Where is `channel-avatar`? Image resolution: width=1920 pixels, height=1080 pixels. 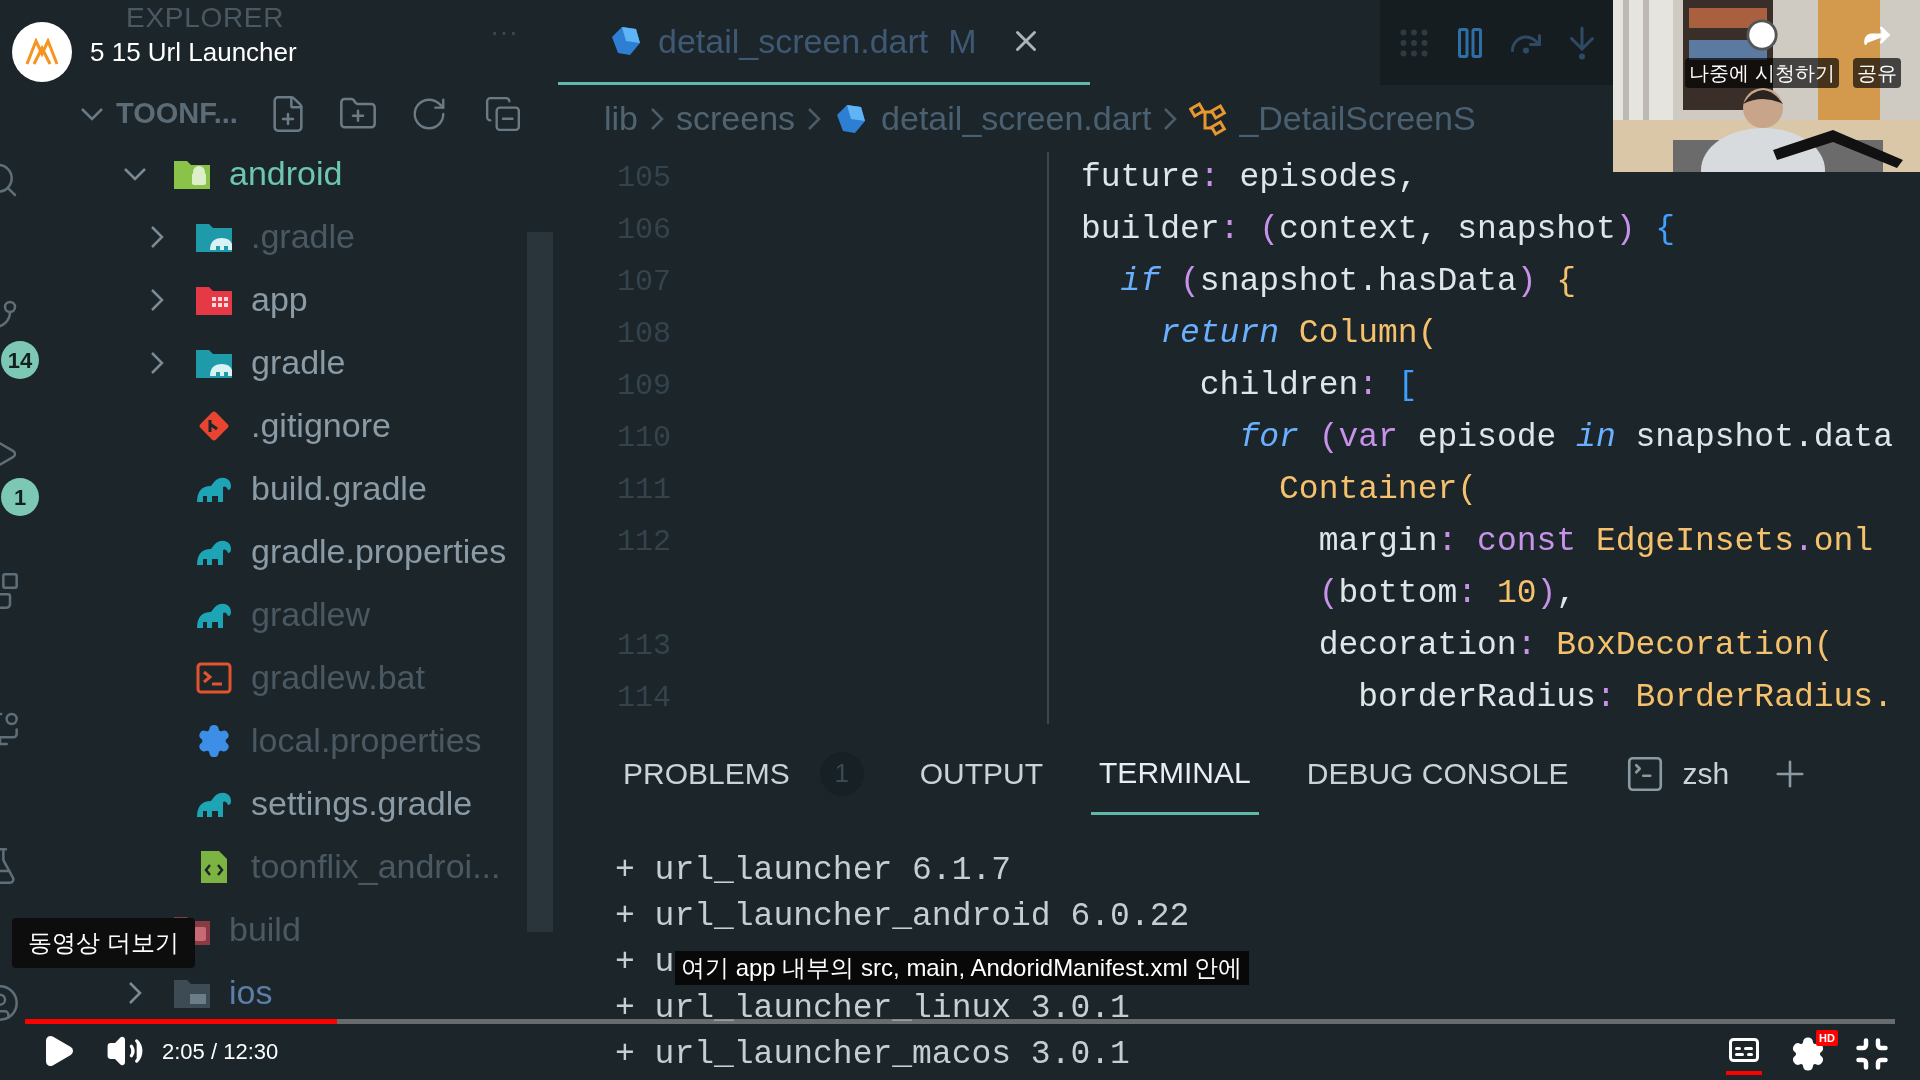
channel-avatar is located at coordinates (42, 52).